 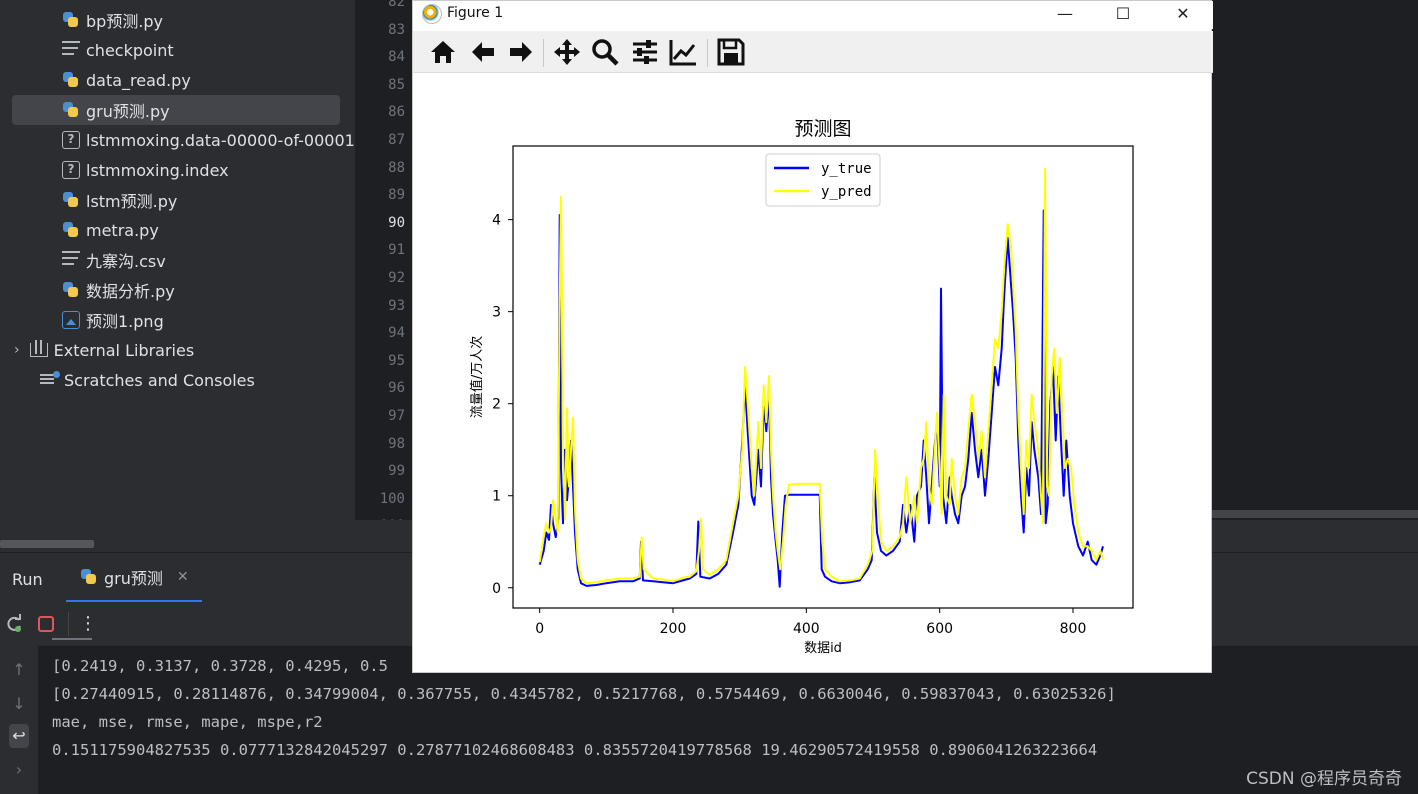 I want to click on csdn-watermark: CSDN @程序员奇奇, so click(x=1324, y=779).